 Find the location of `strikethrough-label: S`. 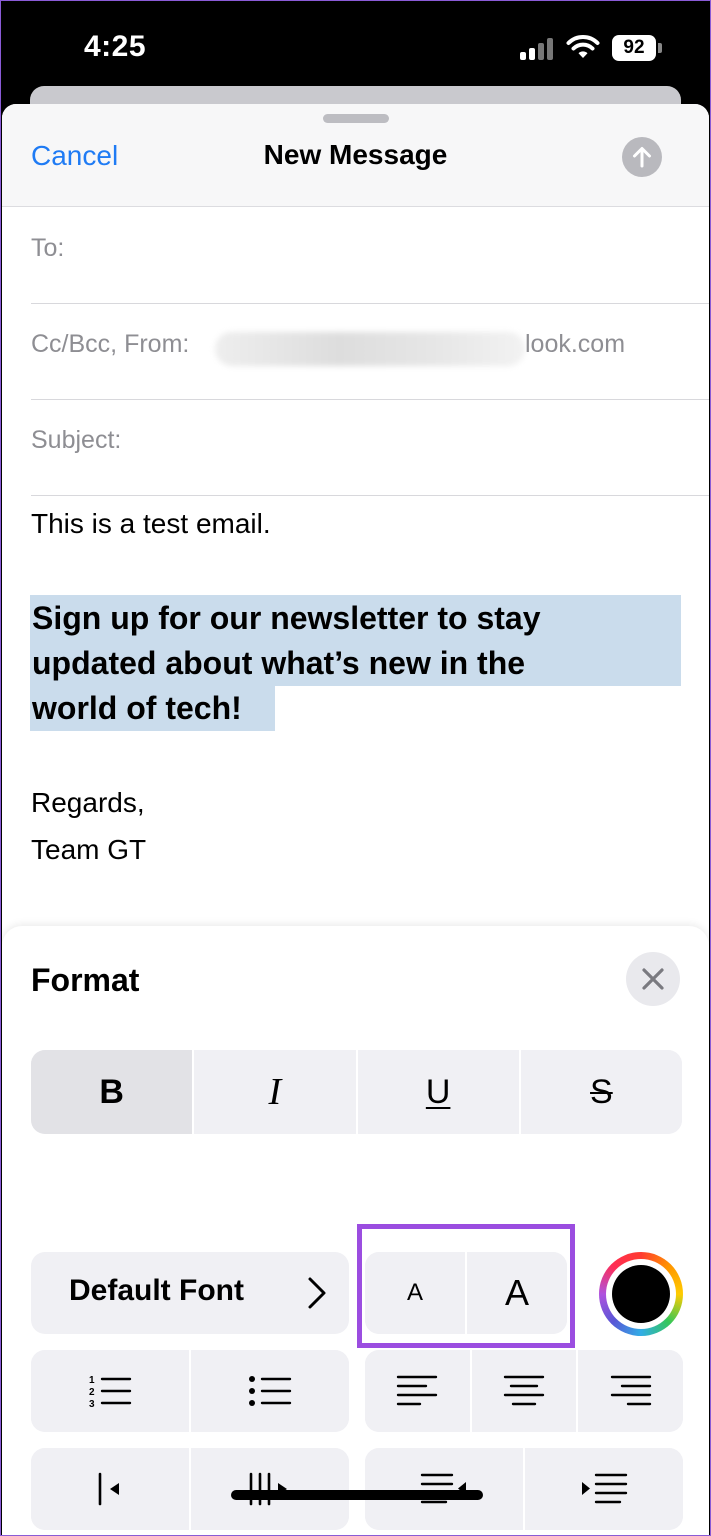

strikethrough-label: S is located at coordinates (601, 1091).